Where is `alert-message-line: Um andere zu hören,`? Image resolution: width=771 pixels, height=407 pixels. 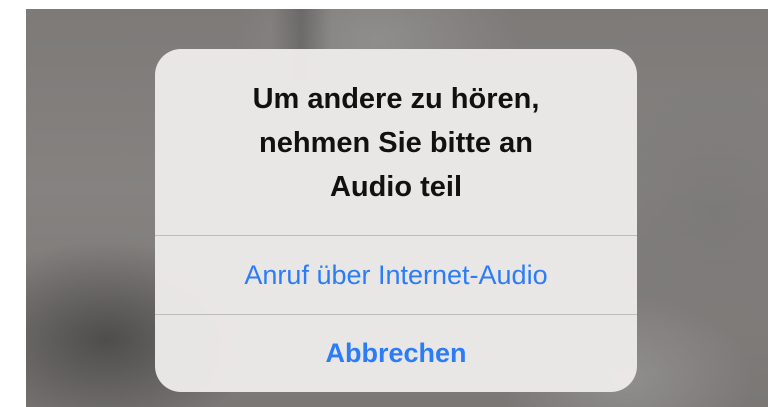 alert-message-line: Um andere zu hören, is located at coordinates (396, 99).